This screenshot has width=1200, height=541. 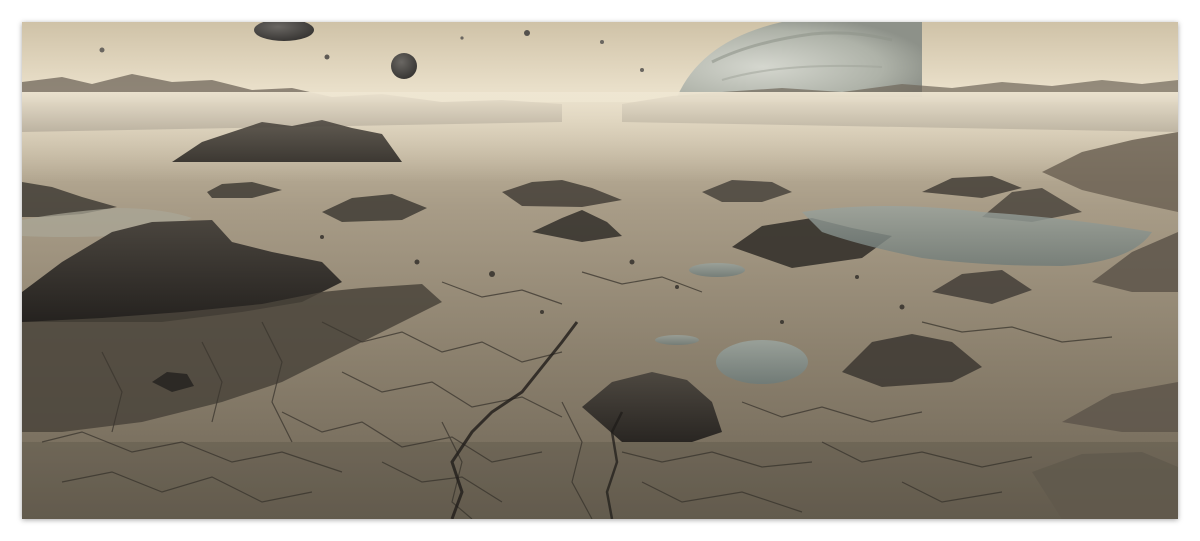 What do you see at coordinates (404, 66) in the screenshot?
I see `moon-medium` at bounding box center [404, 66].